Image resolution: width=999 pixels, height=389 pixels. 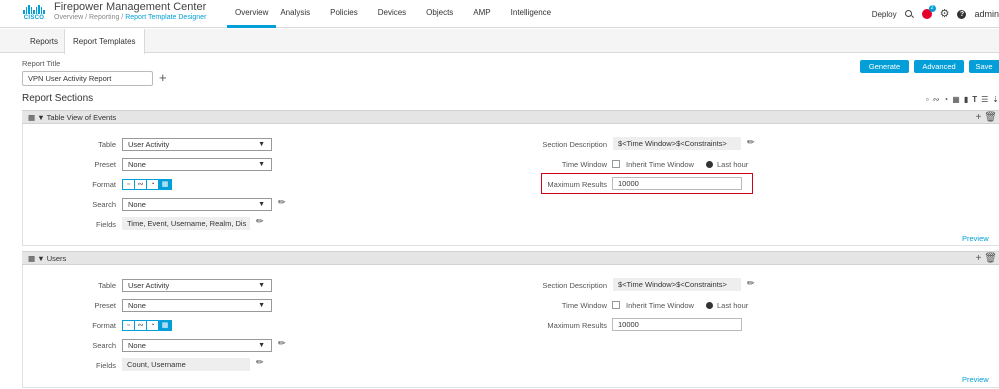 What do you see at coordinates (660, 164) in the screenshot?
I see `inherit-time-window-label: Inherit Time Window` at bounding box center [660, 164].